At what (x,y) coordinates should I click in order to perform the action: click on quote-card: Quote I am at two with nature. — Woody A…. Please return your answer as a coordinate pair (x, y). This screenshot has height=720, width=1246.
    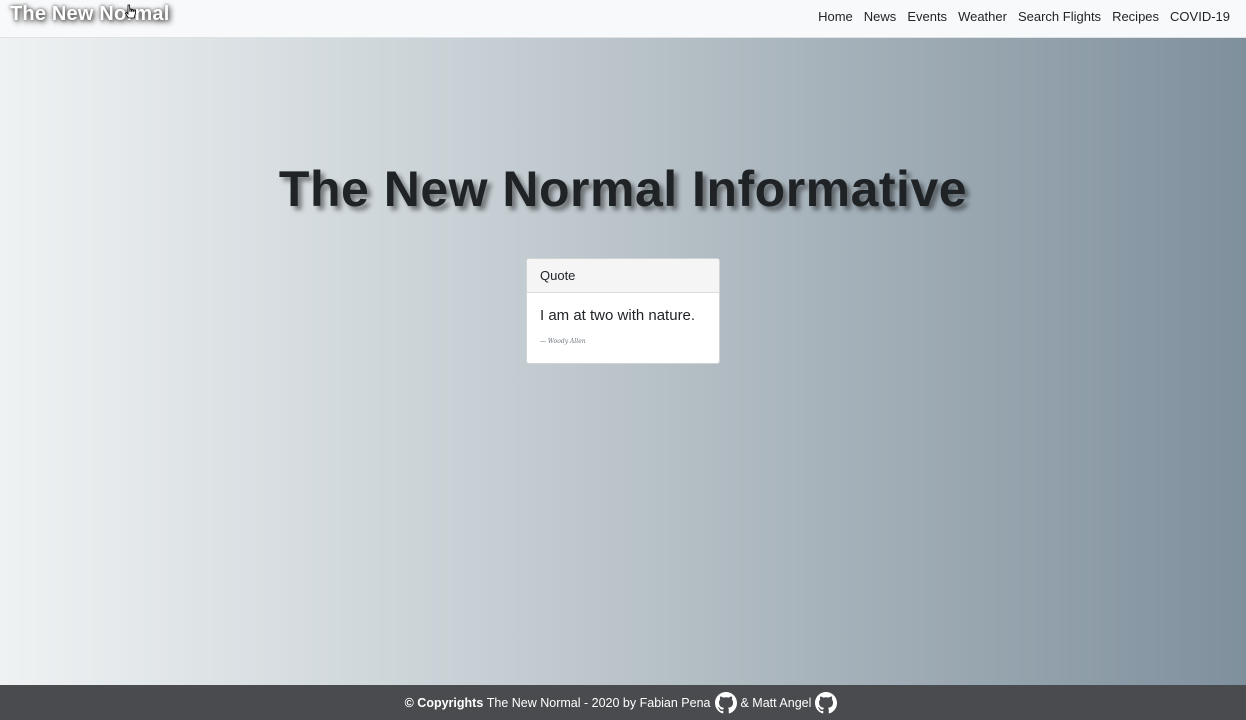
    Looking at the image, I should click on (623, 311).